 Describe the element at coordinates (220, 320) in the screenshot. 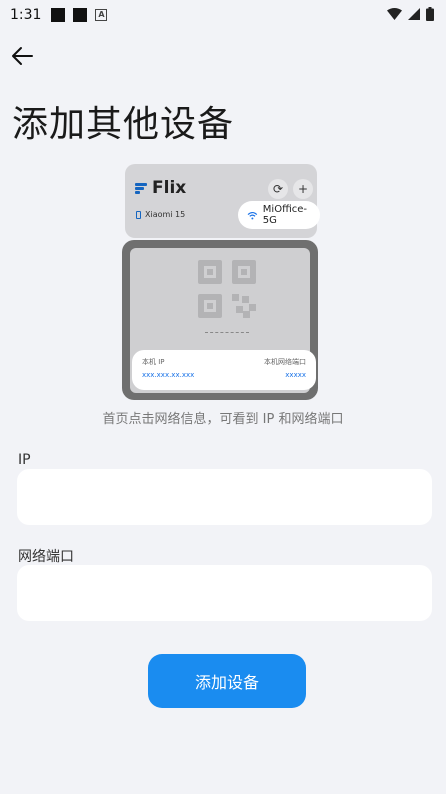

I see `qr-card: 本机 IP xxx.xxx.xx.xxx 本机网络端口 xxxxx` at that location.